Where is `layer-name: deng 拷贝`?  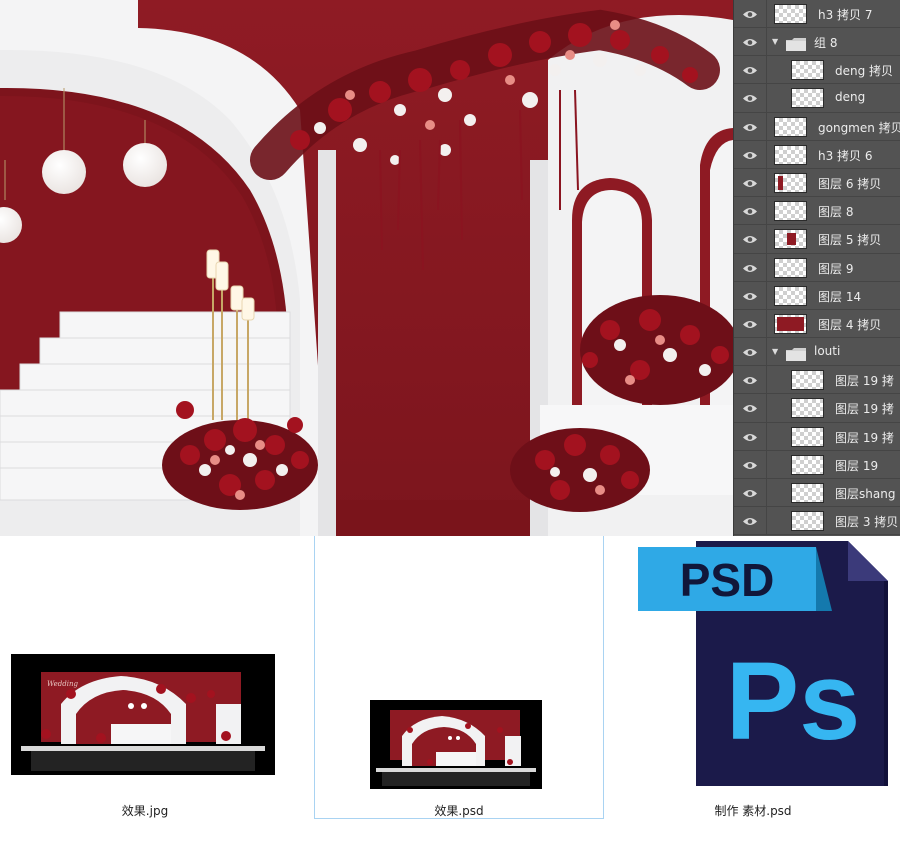 layer-name: deng 拷贝 is located at coordinates (864, 71).